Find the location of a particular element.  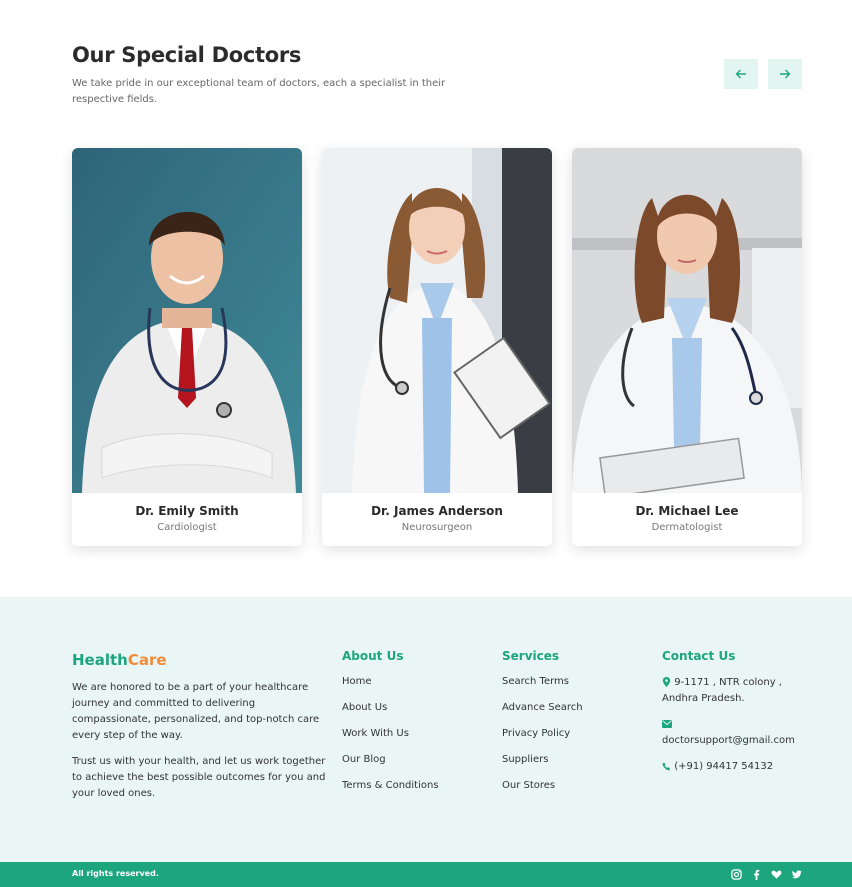

footer-link-home: Home is located at coordinates (357, 681).